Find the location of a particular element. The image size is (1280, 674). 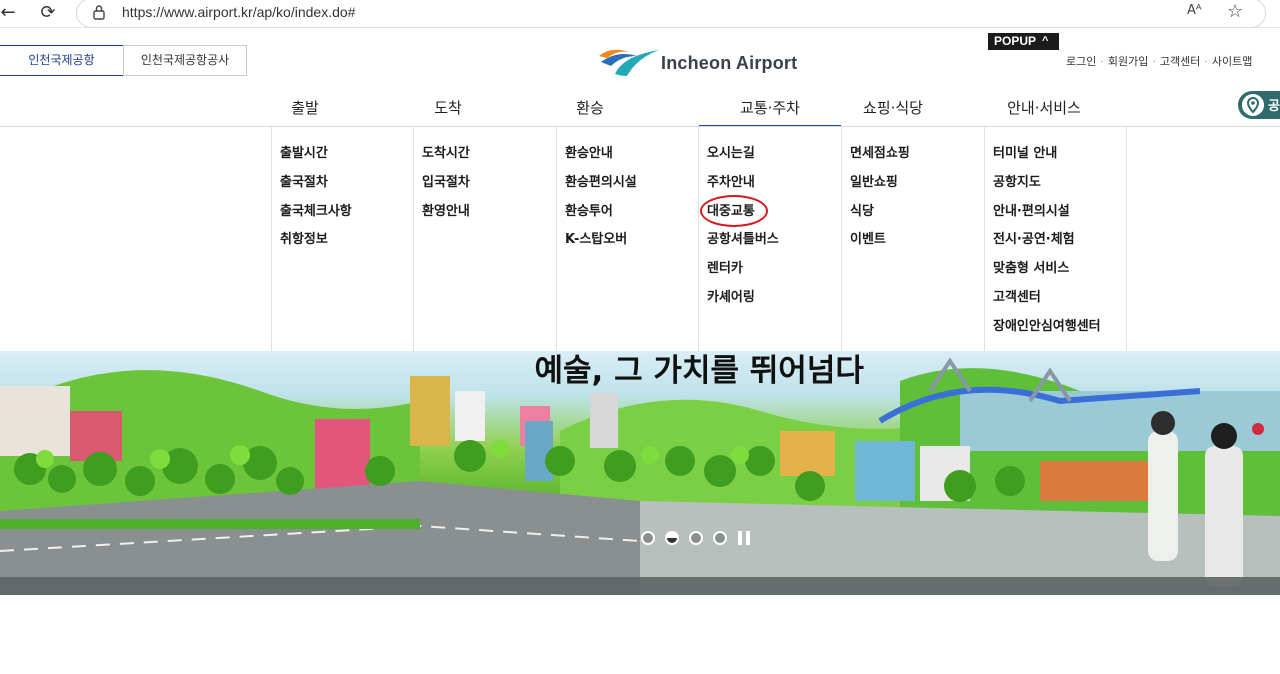

menu-item: 장애인안심여행센터 is located at coordinates (1047, 332).